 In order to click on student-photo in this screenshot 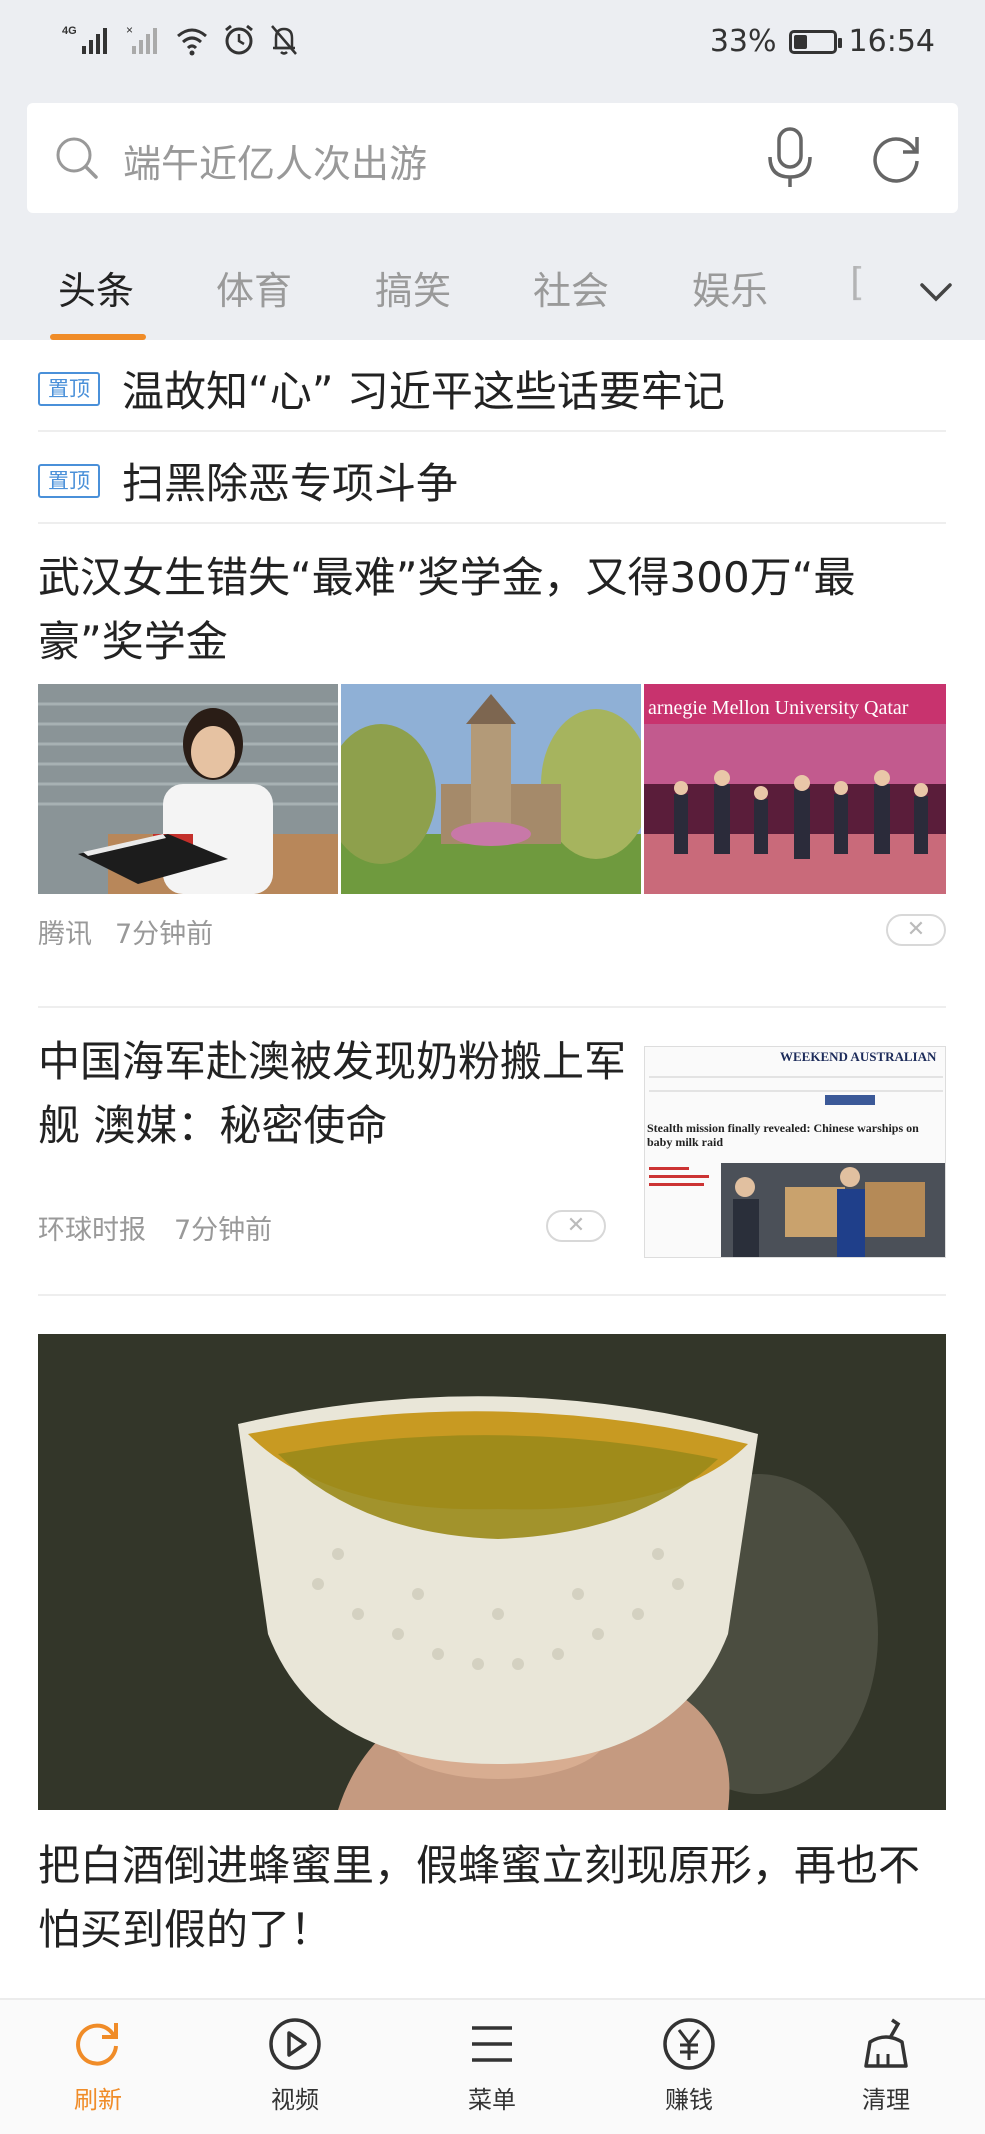, I will do `click(188, 789)`.